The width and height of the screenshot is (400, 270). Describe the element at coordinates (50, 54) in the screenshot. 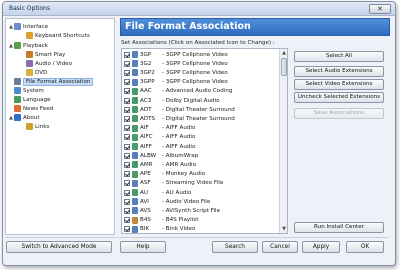

I see `tree-item-label: Smart Play` at that location.